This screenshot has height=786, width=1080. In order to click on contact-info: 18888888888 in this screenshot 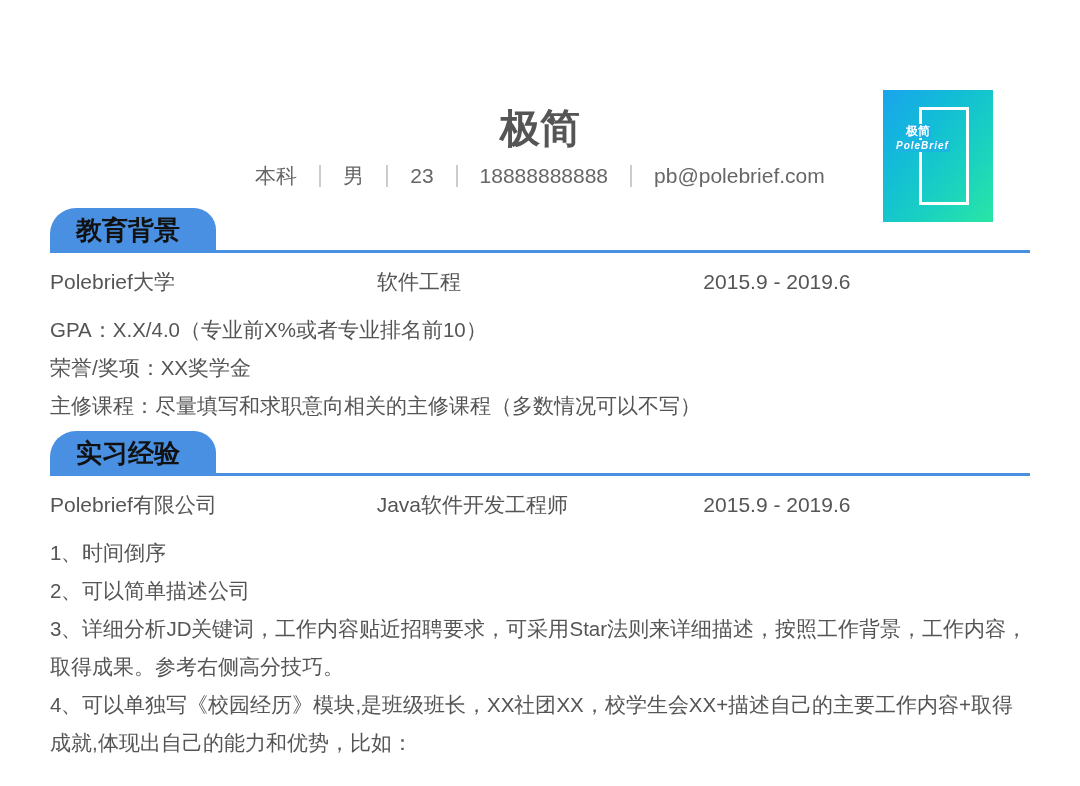, I will do `click(544, 176)`.